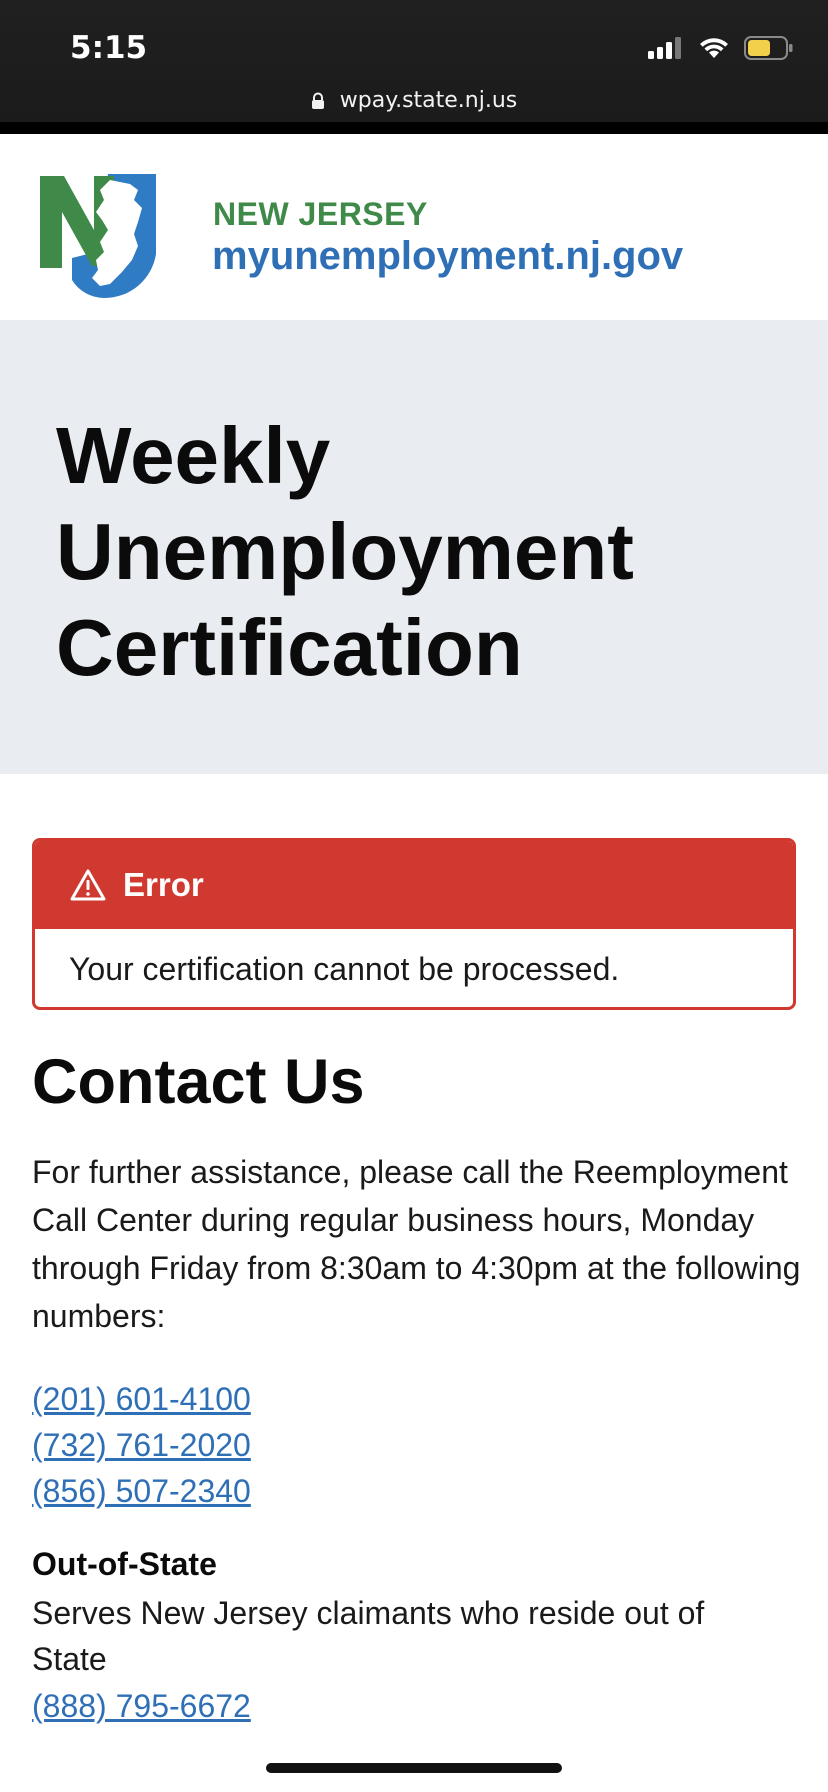  I want to click on phone-link-out-of-state: (888) 795-6672, so click(141, 1706).